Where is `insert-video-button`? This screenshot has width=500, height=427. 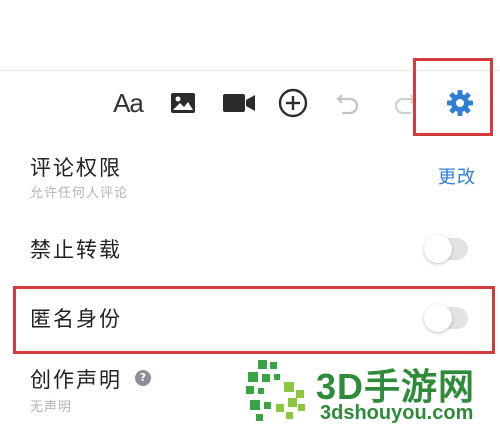 insert-video-button is located at coordinates (239, 103).